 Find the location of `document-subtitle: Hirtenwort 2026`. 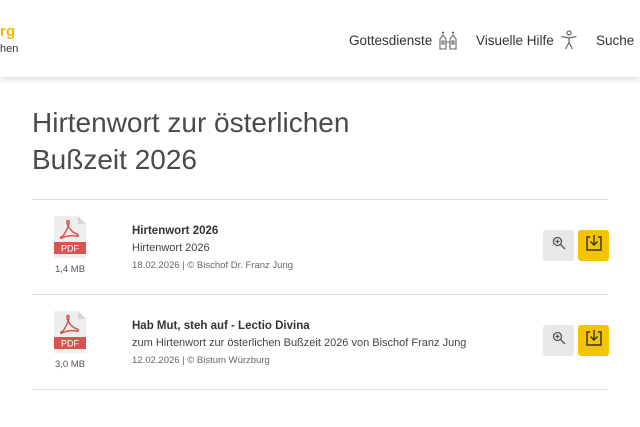

document-subtitle: Hirtenwort 2026 is located at coordinates (171, 248).